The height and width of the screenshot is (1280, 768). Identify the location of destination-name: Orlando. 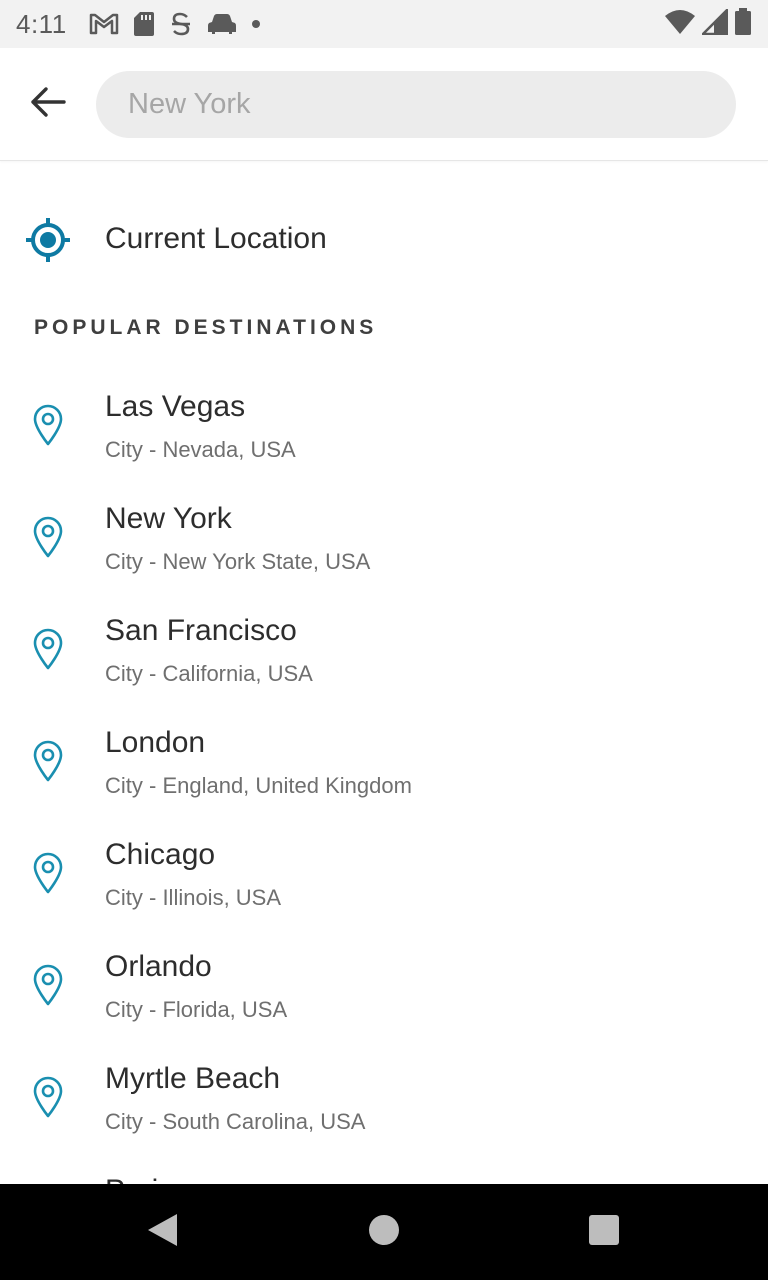
(158, 966).